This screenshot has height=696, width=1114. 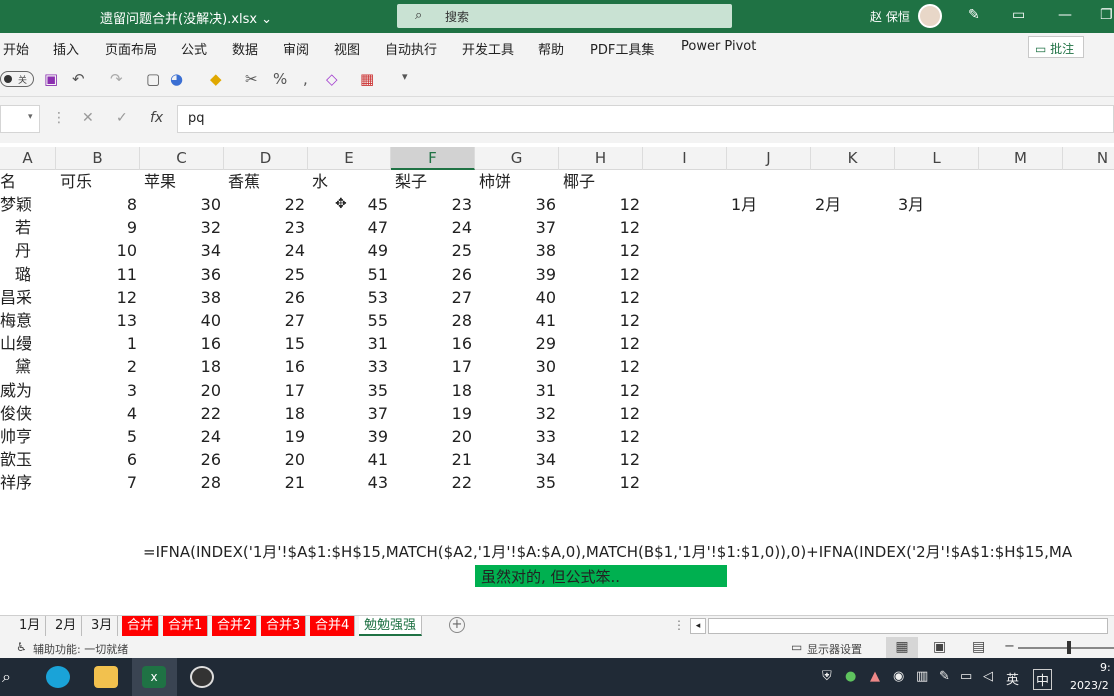 What do you see at coordinates (16, 297) in the screenshot?
I see `row-name-cell: 昌采` at bounding box center [16, 297].